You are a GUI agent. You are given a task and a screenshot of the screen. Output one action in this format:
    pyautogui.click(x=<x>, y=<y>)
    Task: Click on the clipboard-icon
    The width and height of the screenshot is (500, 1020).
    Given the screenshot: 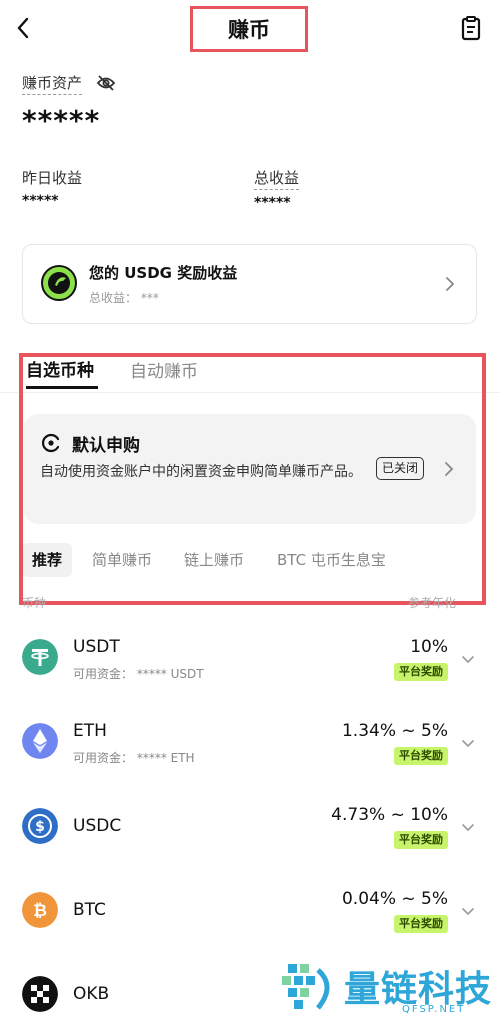 What is the action you would take?
    pyautogui.click(x=471, y=28)
    